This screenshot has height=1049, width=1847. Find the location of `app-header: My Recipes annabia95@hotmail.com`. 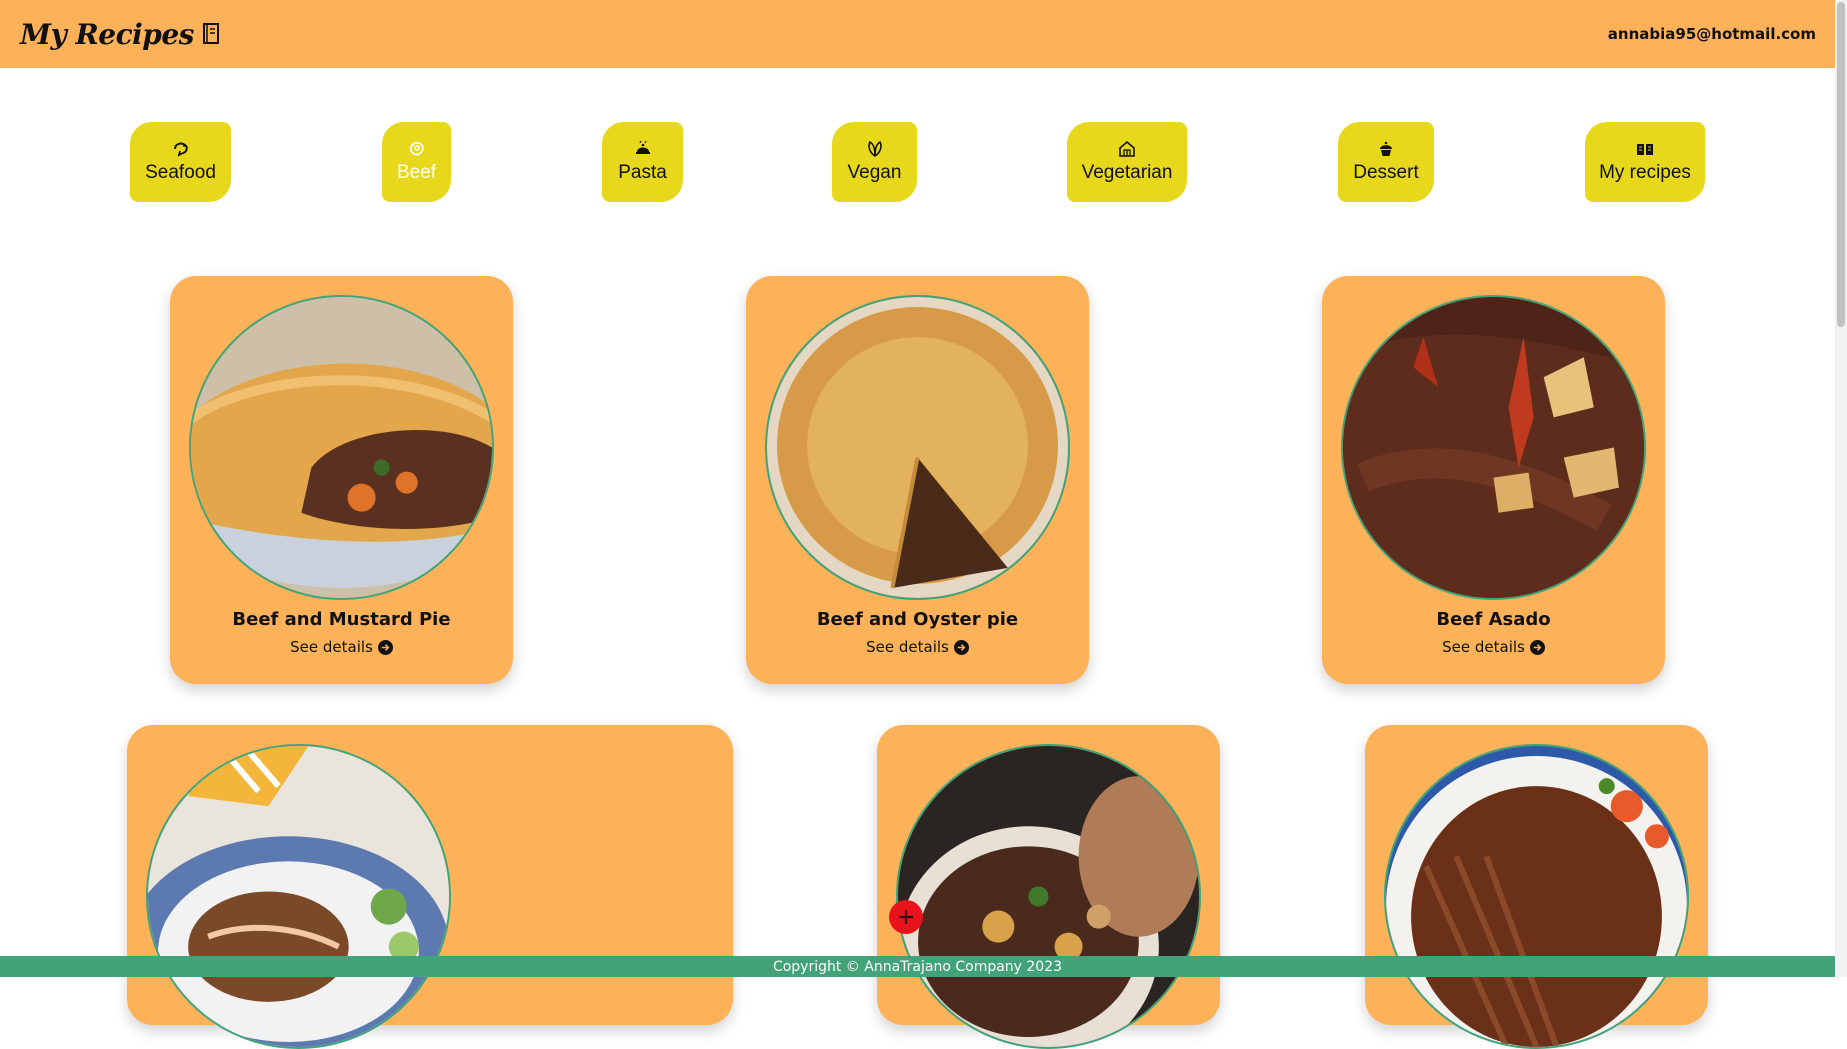

app-header: My Recipes annabia95@hotmail.com is located at coordinates (917, 34).